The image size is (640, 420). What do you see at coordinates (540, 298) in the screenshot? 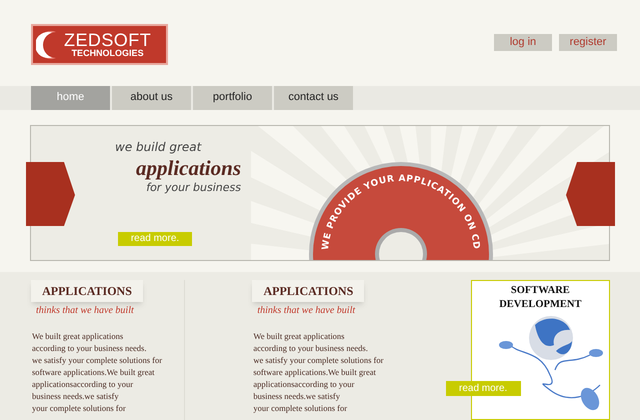
I see `promo-title: SOFTWARE DEVELOPMENT` at bounding box center [540, 298].